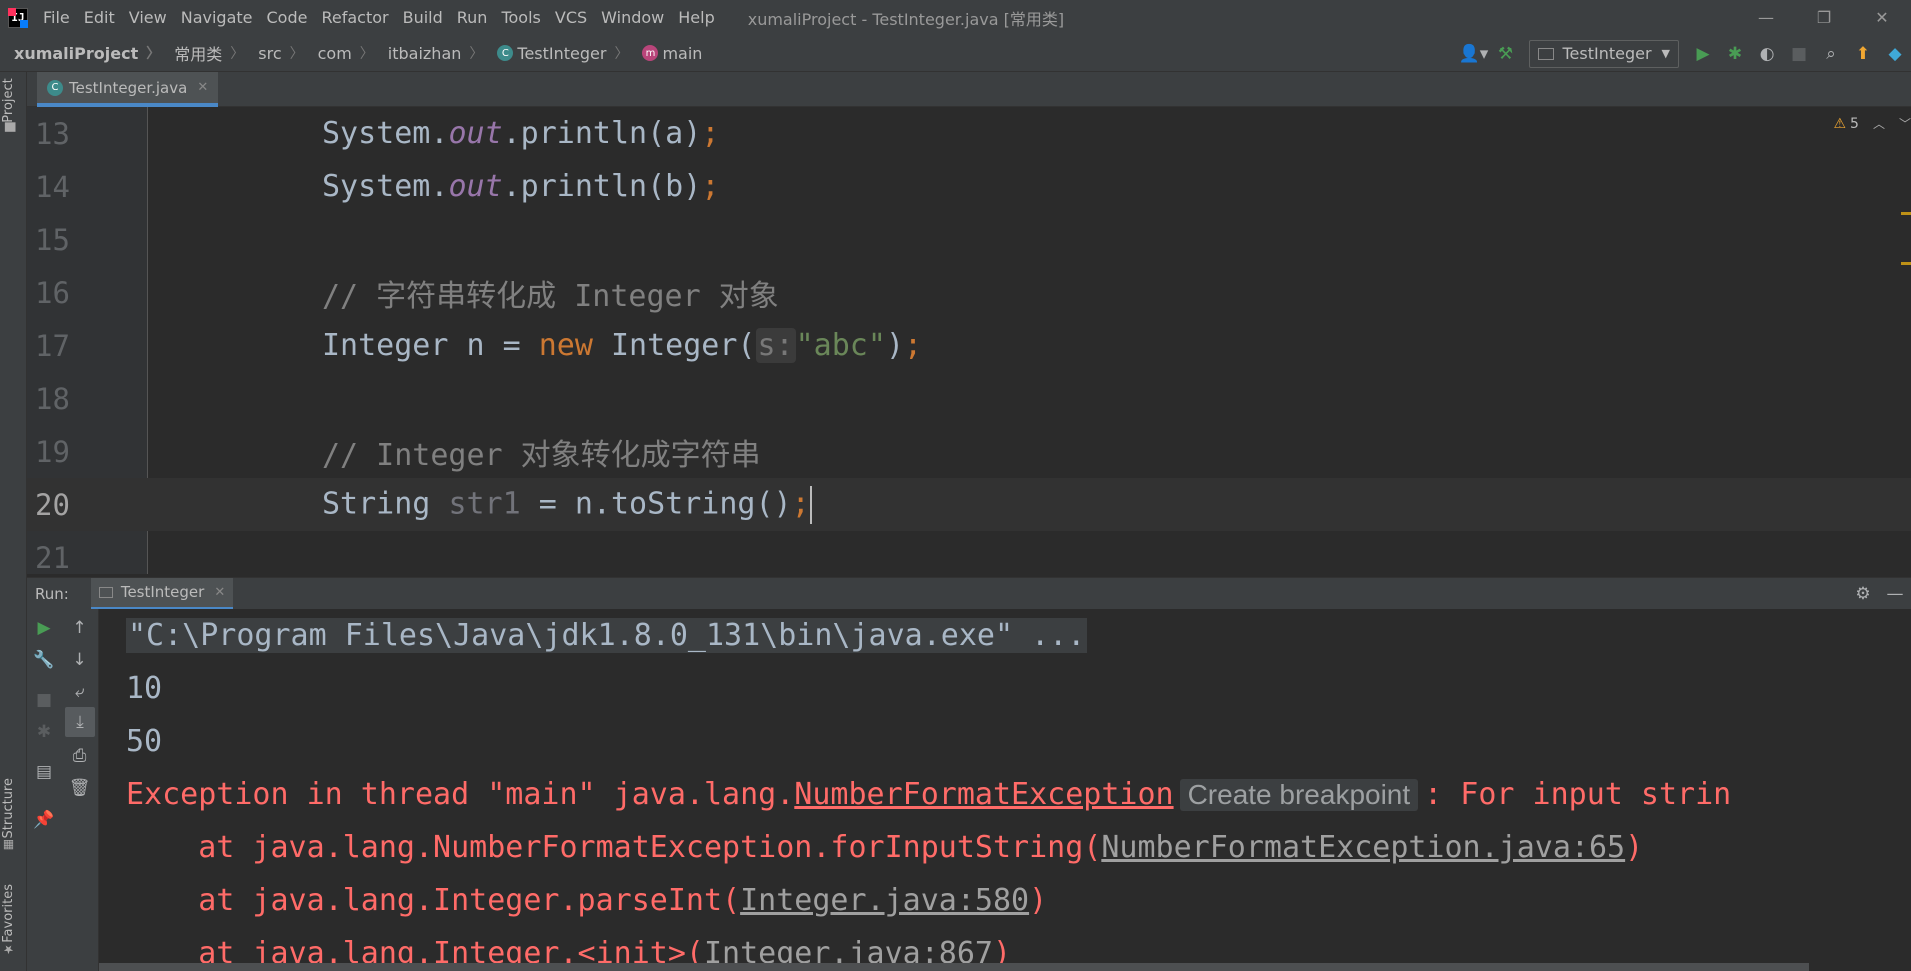 Image resolution: width=1911 pixels, height=971 pixels. What do you see at coordinates (99, 17) in the screenshot?
I see `menu-edit: Edit` at bounding box center [99, 17].